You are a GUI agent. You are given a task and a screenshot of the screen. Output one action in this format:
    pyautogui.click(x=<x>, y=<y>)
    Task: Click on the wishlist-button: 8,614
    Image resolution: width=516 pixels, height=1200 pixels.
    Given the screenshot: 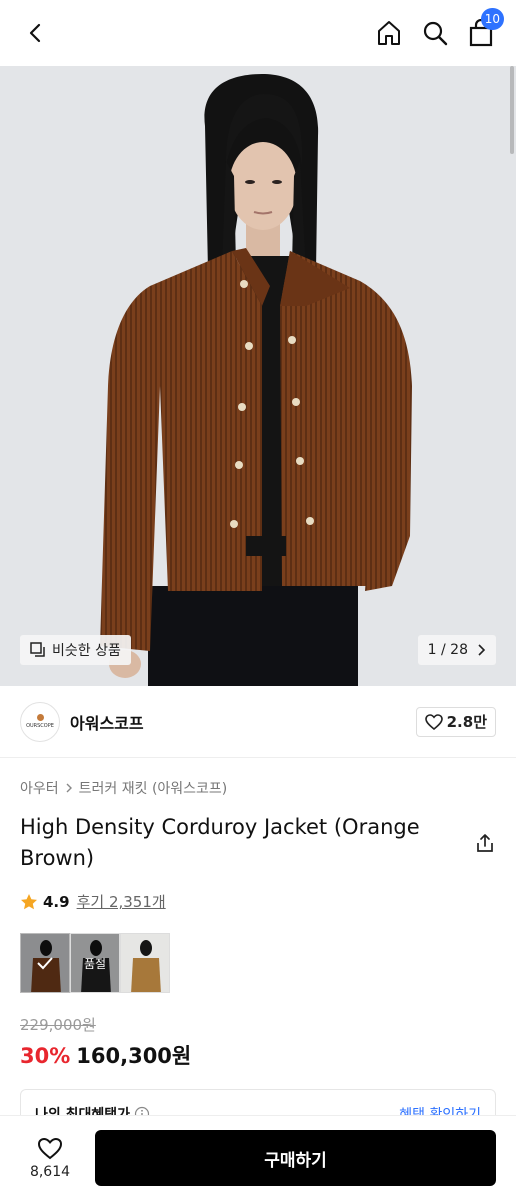 What is the action you would take?
    pyautogui.click(x=50, y=1158)
    